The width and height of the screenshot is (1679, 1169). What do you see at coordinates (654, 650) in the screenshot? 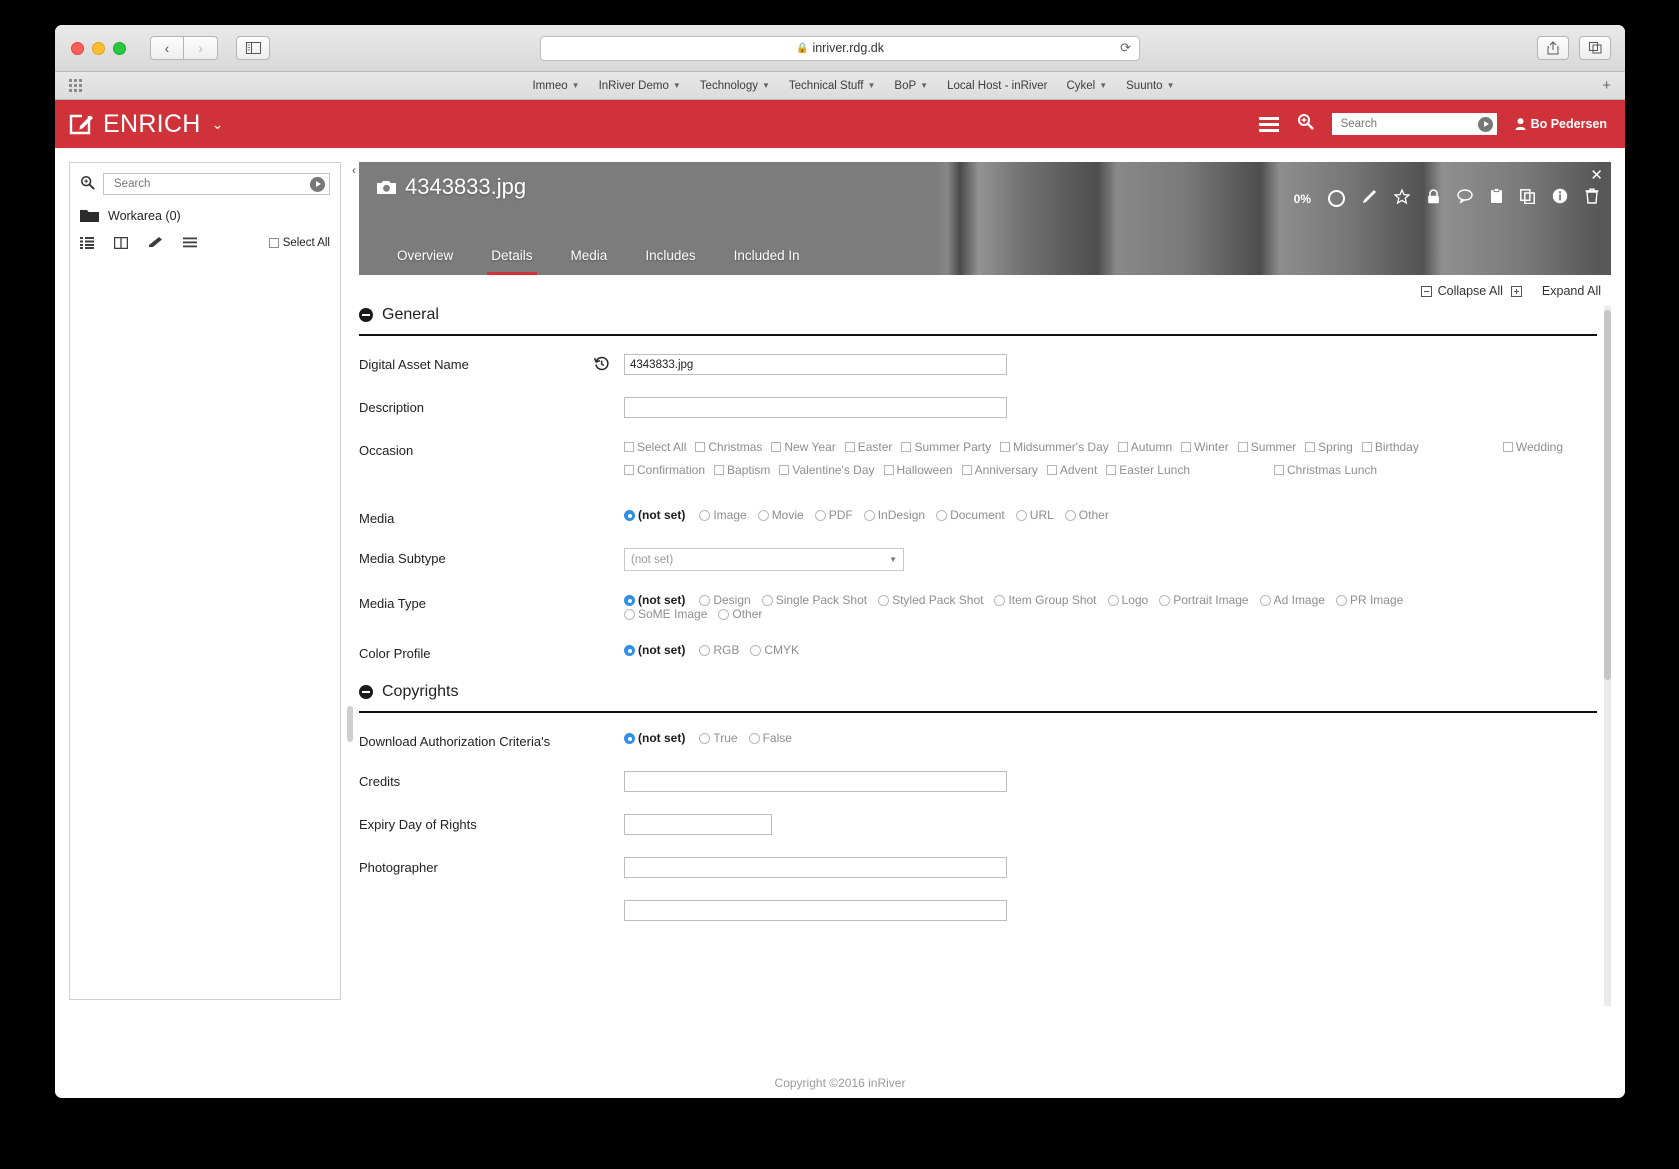
I see `color-profile-option: (not set)` at bounding box center [654, 650].